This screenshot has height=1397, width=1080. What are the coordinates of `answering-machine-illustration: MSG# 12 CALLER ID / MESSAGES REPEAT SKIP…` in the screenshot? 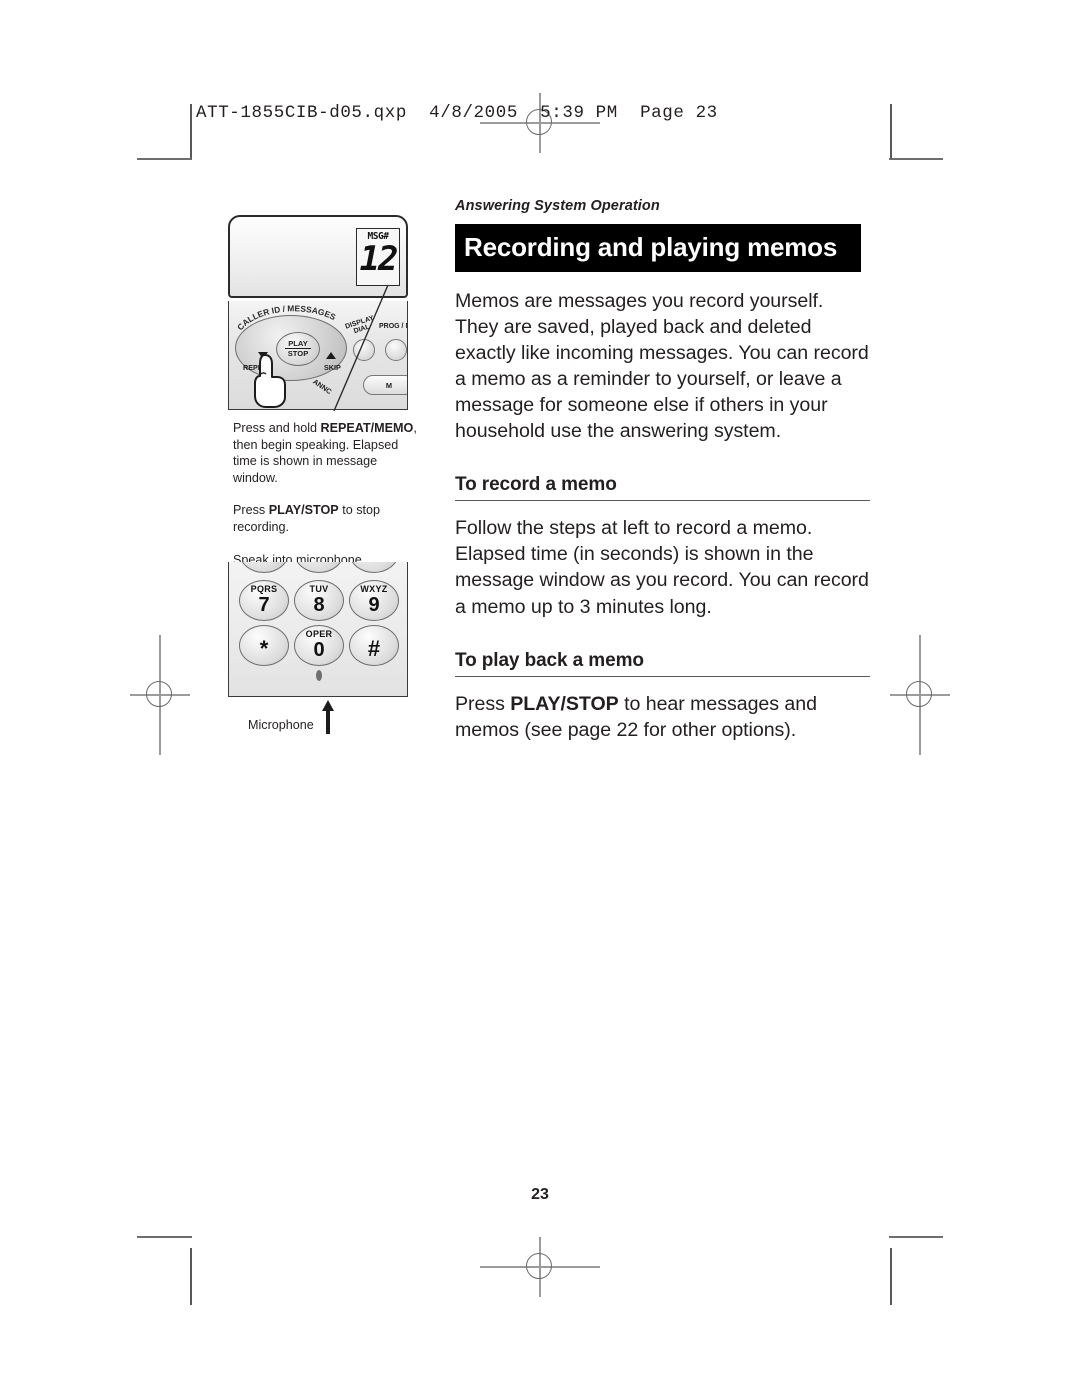 It's located at (318, 313).